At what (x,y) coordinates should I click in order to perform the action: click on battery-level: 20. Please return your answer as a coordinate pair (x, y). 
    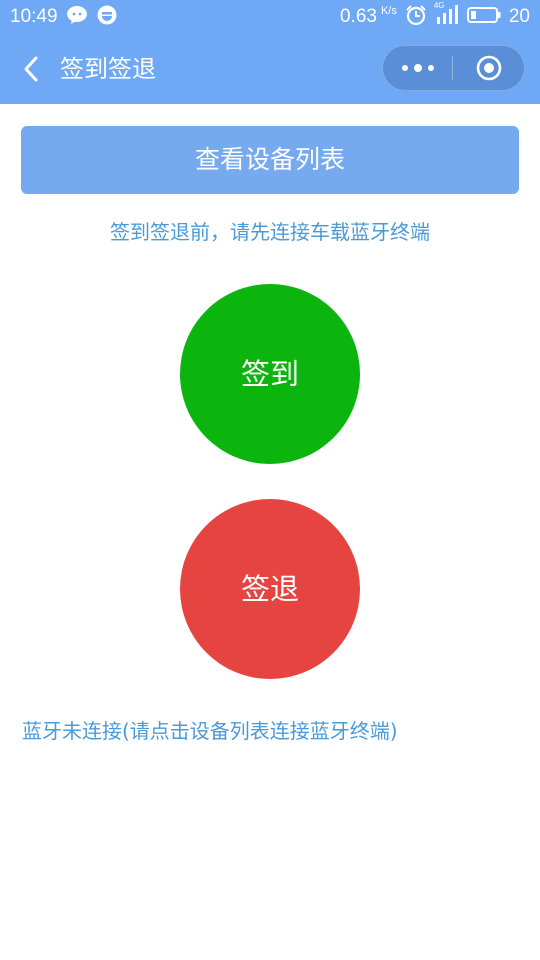
    Looking at the image, I should click on (519, 16).